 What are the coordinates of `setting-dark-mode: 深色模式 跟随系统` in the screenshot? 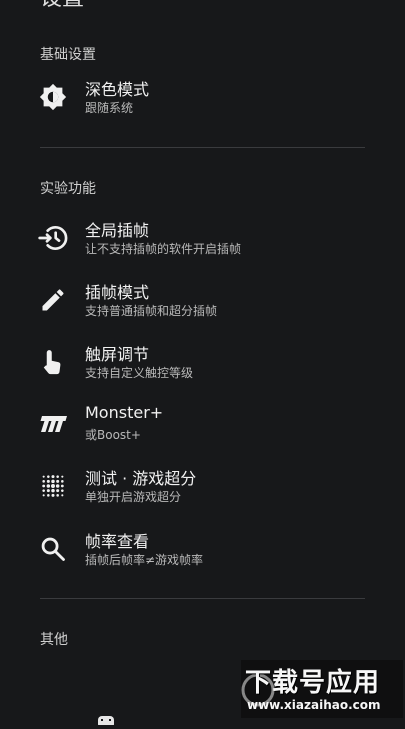 It's located at (202, 100).